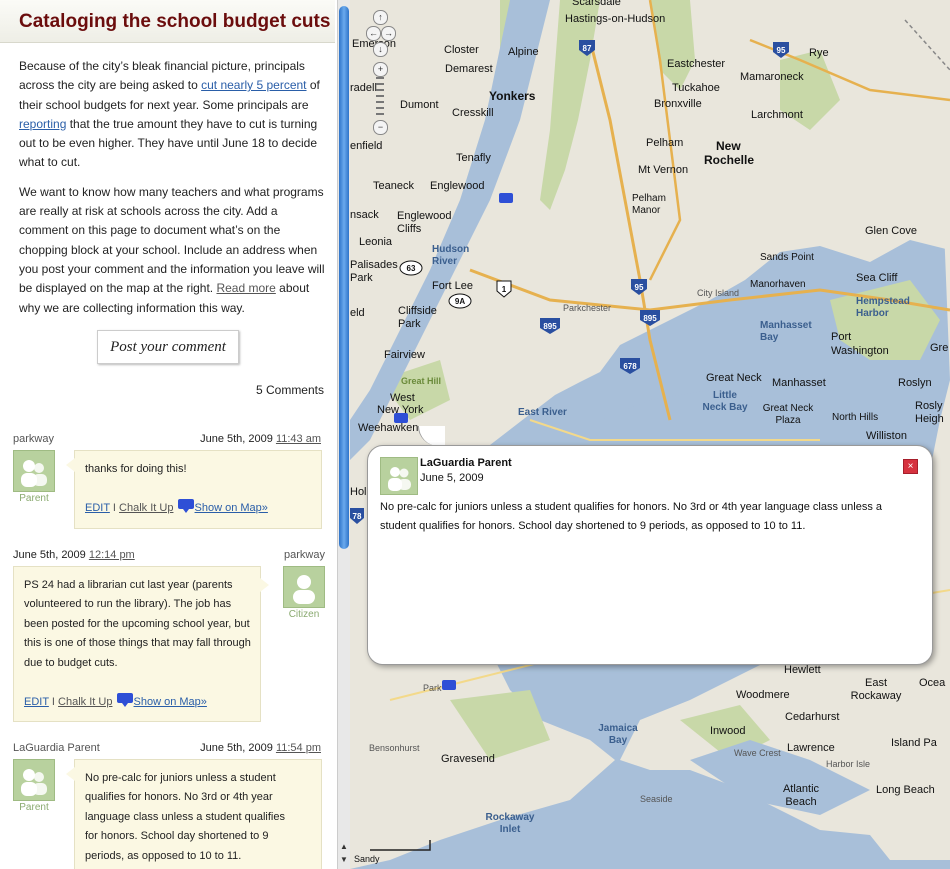 Image resolution: width=950 pixels, height=869 pixels. I want to click on post-comment-button: Post your comment, so click(168, 347).